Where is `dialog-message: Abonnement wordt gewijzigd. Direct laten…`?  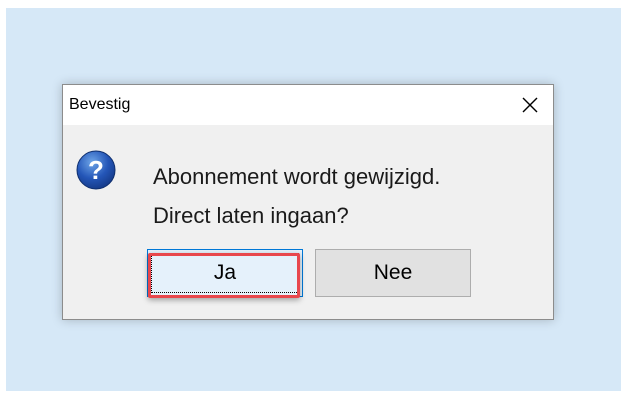 dialog-message: Abonnement wordt gewijzigd. Direct laten… is located at coordinates (296, 196).